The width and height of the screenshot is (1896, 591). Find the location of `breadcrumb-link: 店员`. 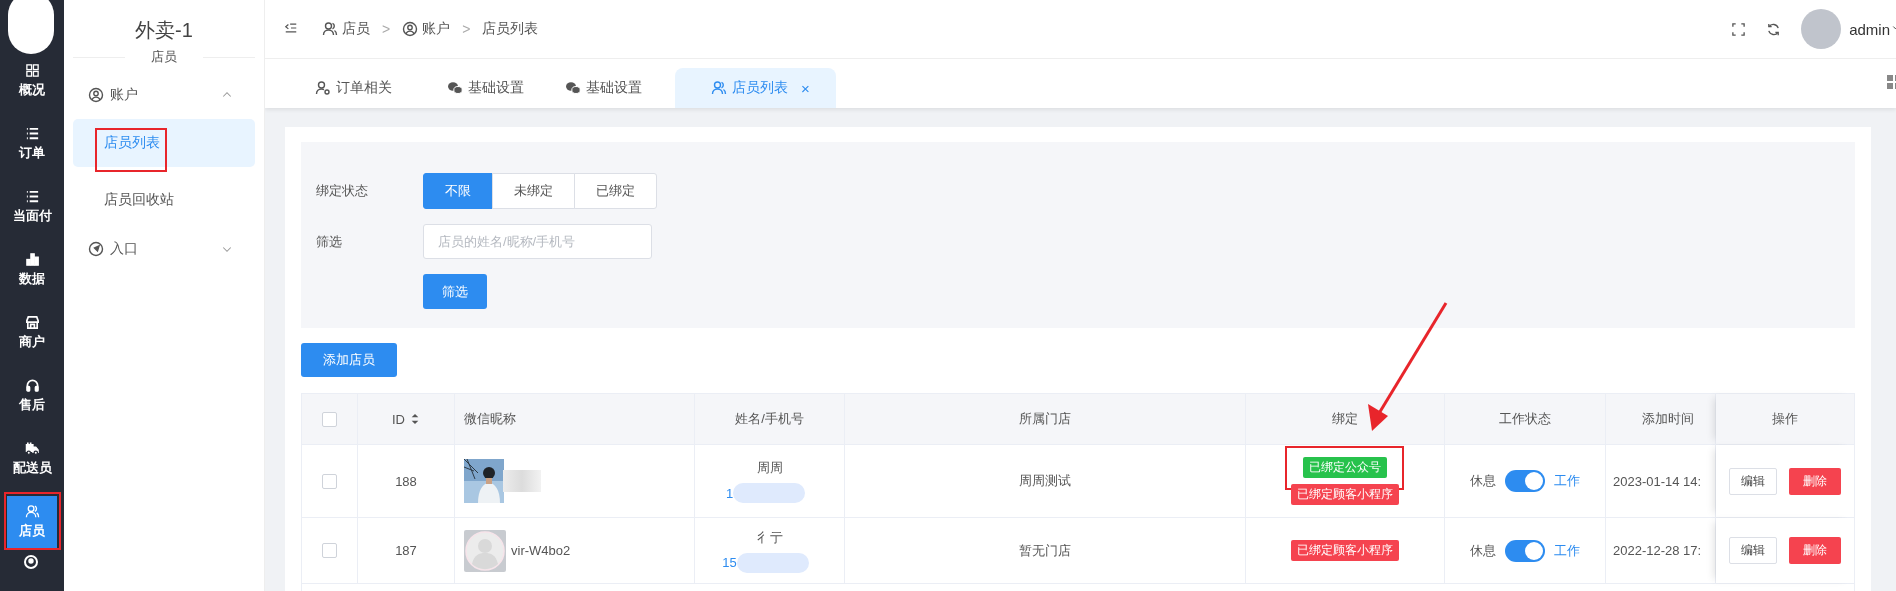

breadcrumb-link: 店员 is located at coordinates (346, 29).